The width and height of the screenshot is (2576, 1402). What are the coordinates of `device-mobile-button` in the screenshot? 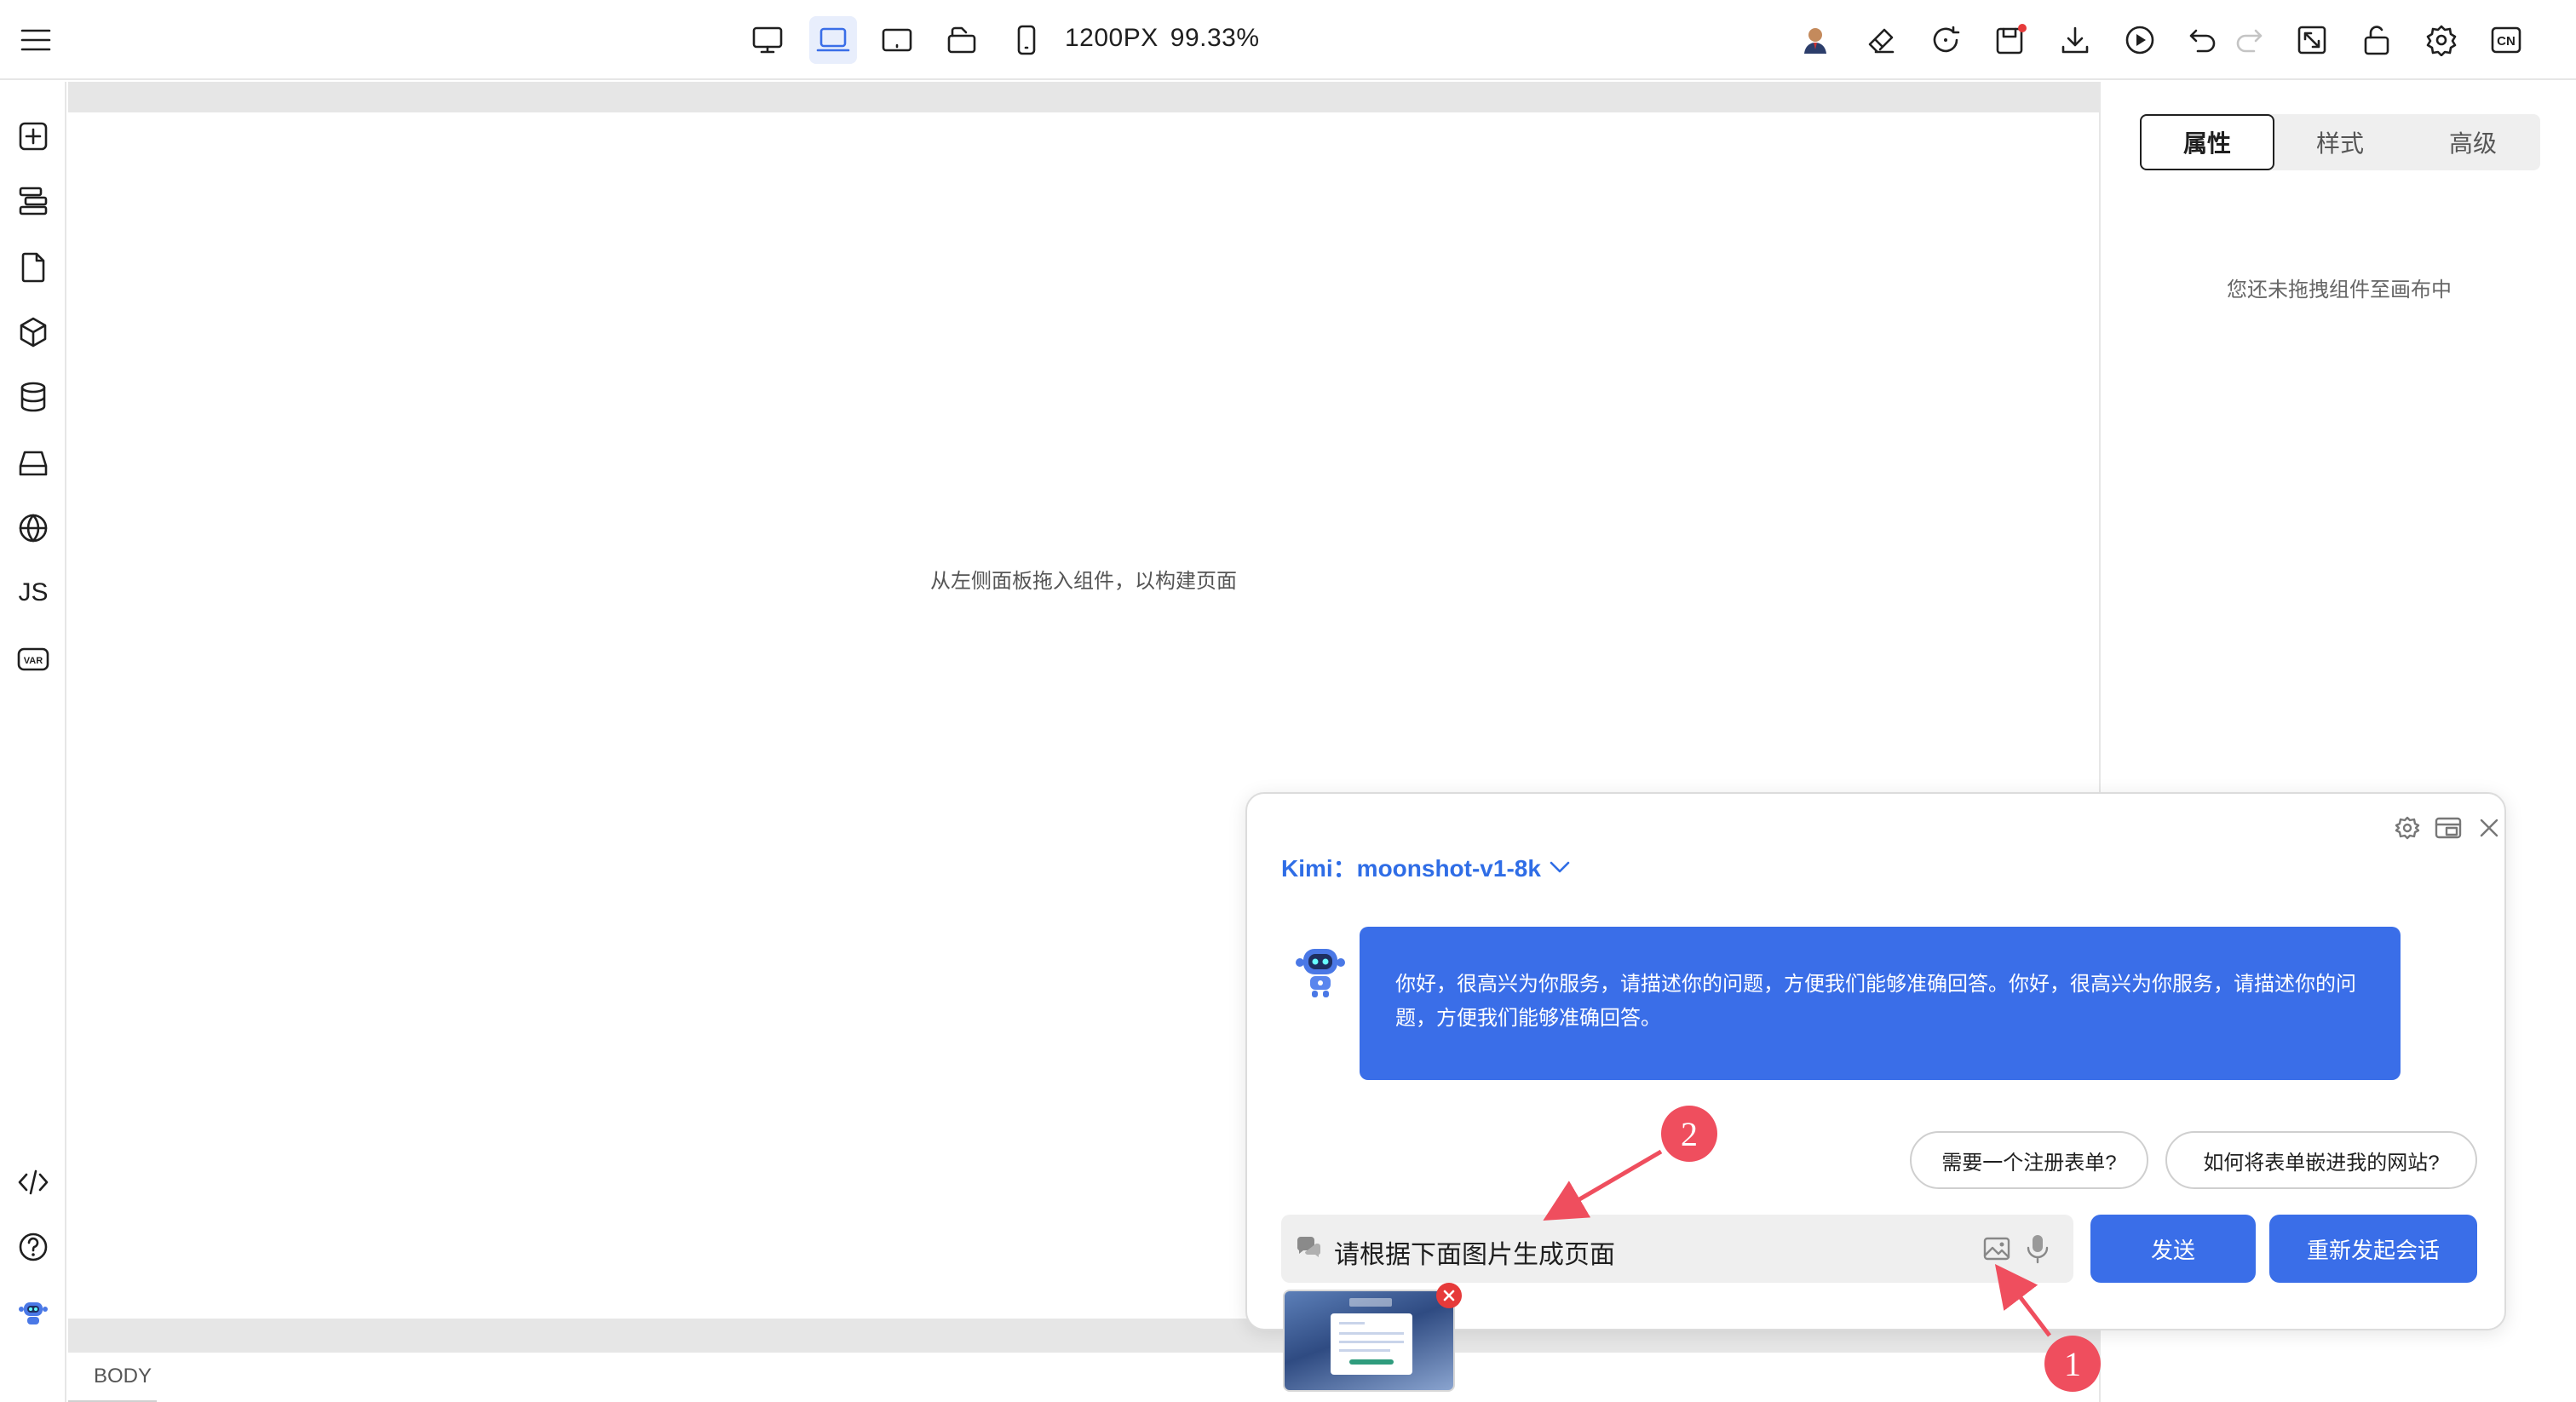 It's located at (1027, 40).